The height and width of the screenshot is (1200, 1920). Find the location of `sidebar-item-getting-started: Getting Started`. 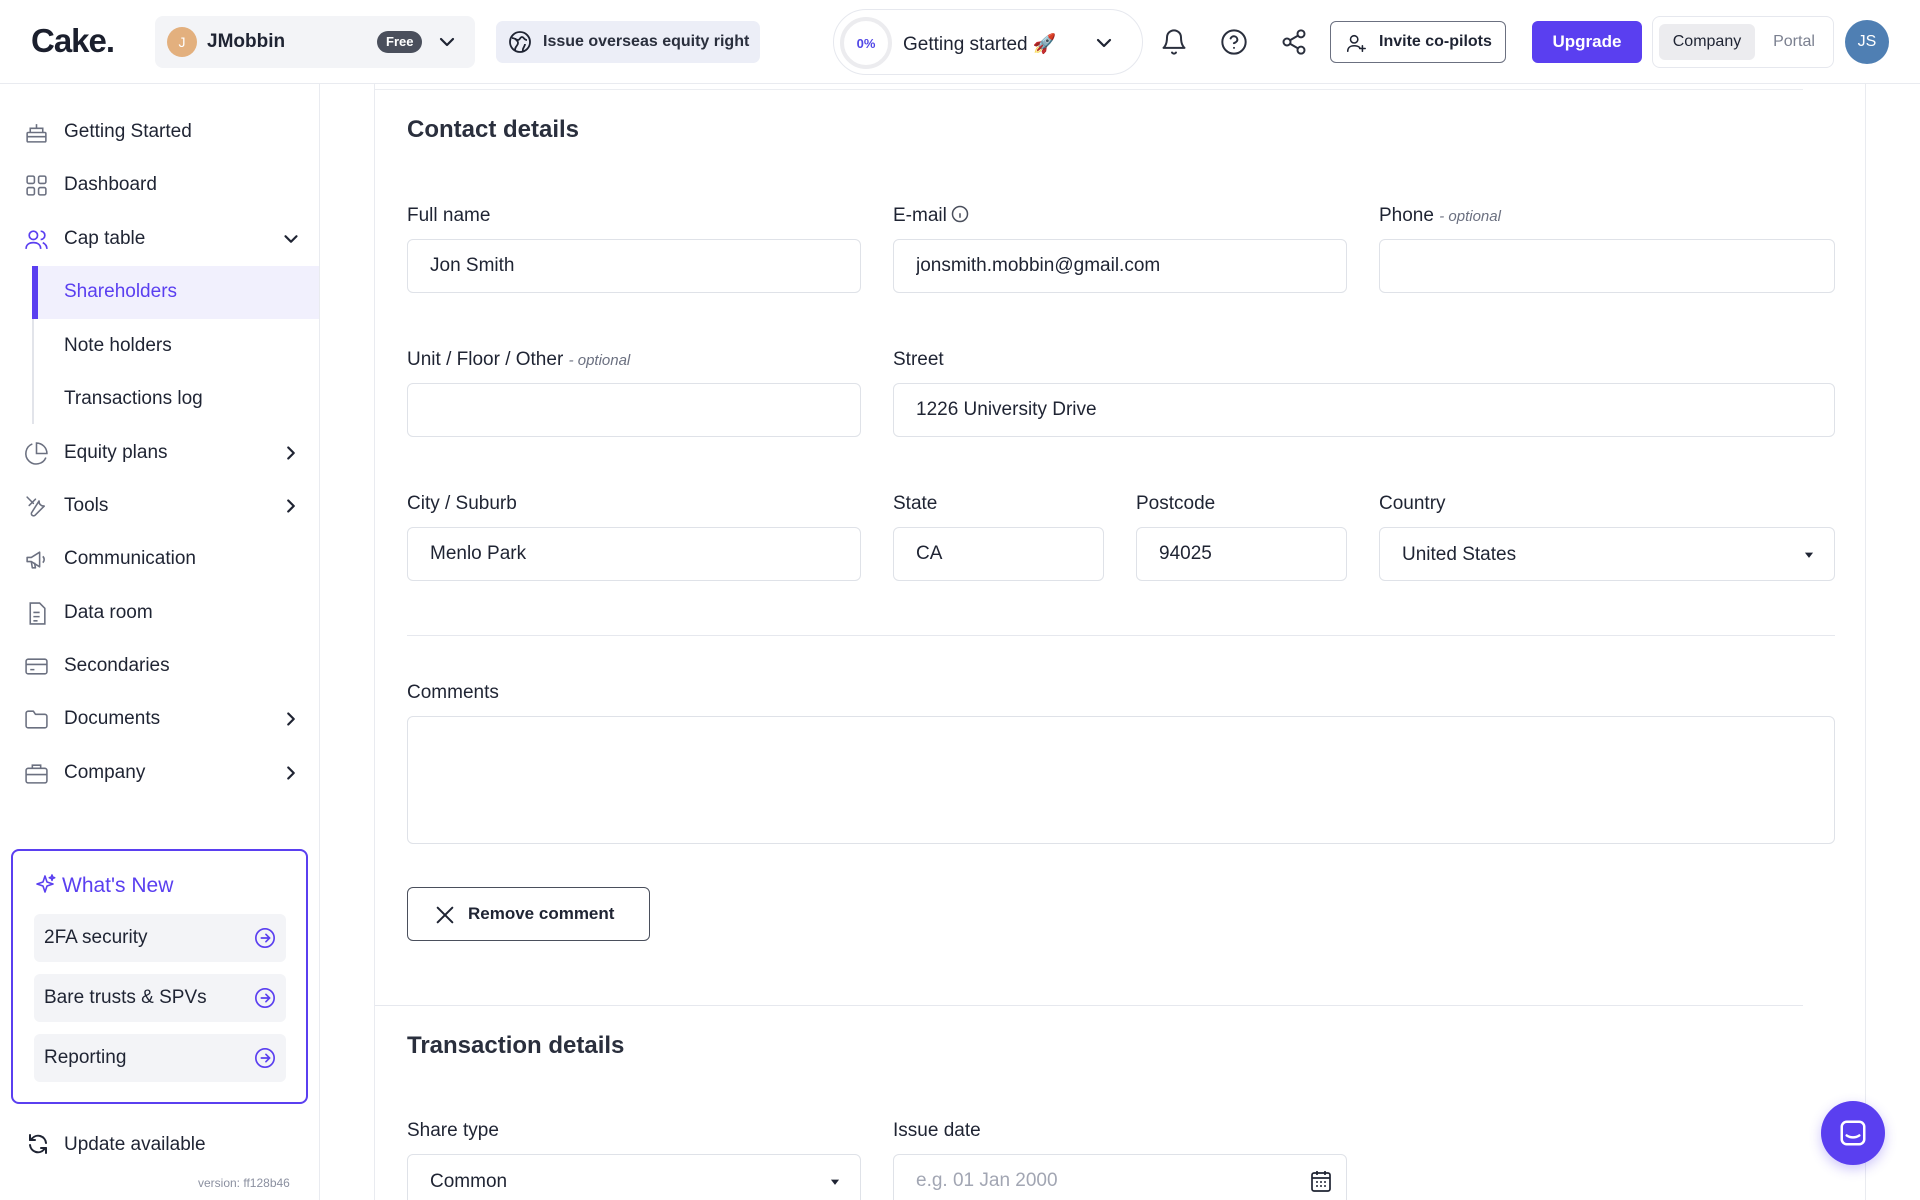

sidebar-item-getting-started: Getting Started is located at coordinates (159, 132).